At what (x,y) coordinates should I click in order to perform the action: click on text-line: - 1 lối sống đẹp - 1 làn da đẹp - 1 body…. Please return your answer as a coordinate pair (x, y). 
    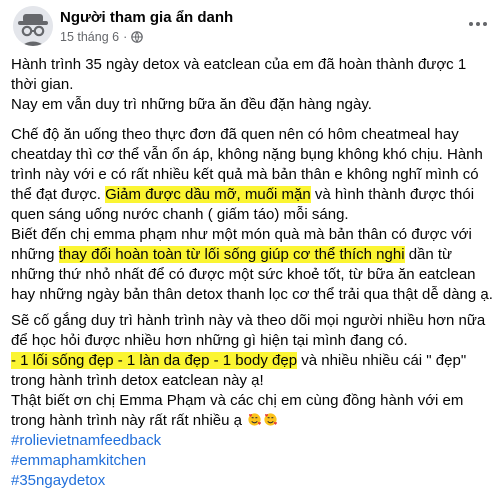
    Looking at the image, I should click on (252, 361).